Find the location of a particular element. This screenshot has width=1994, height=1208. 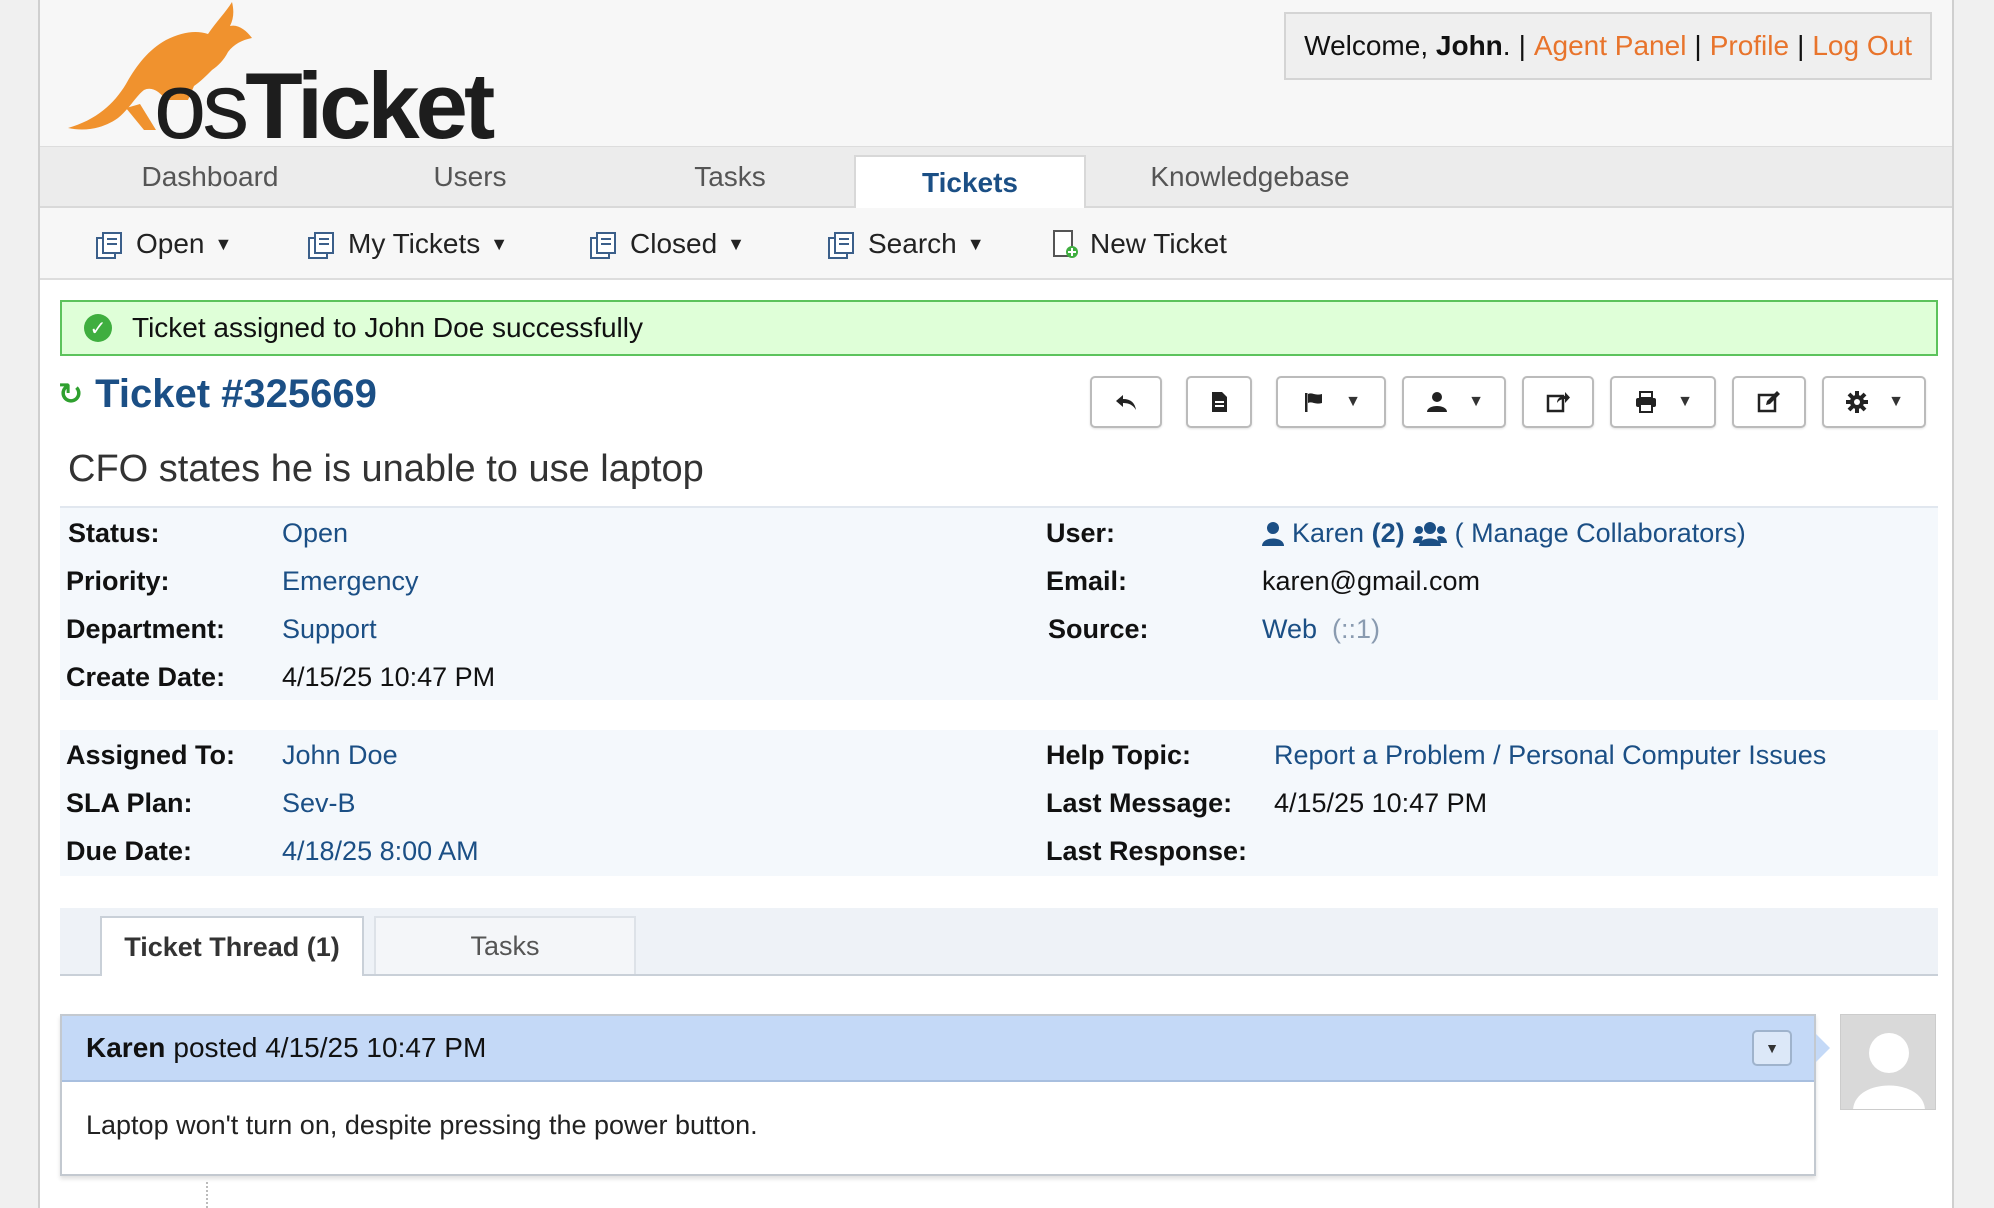

subnav-new-ticket-label: New Ticket is located at coordinates (1158, 243).